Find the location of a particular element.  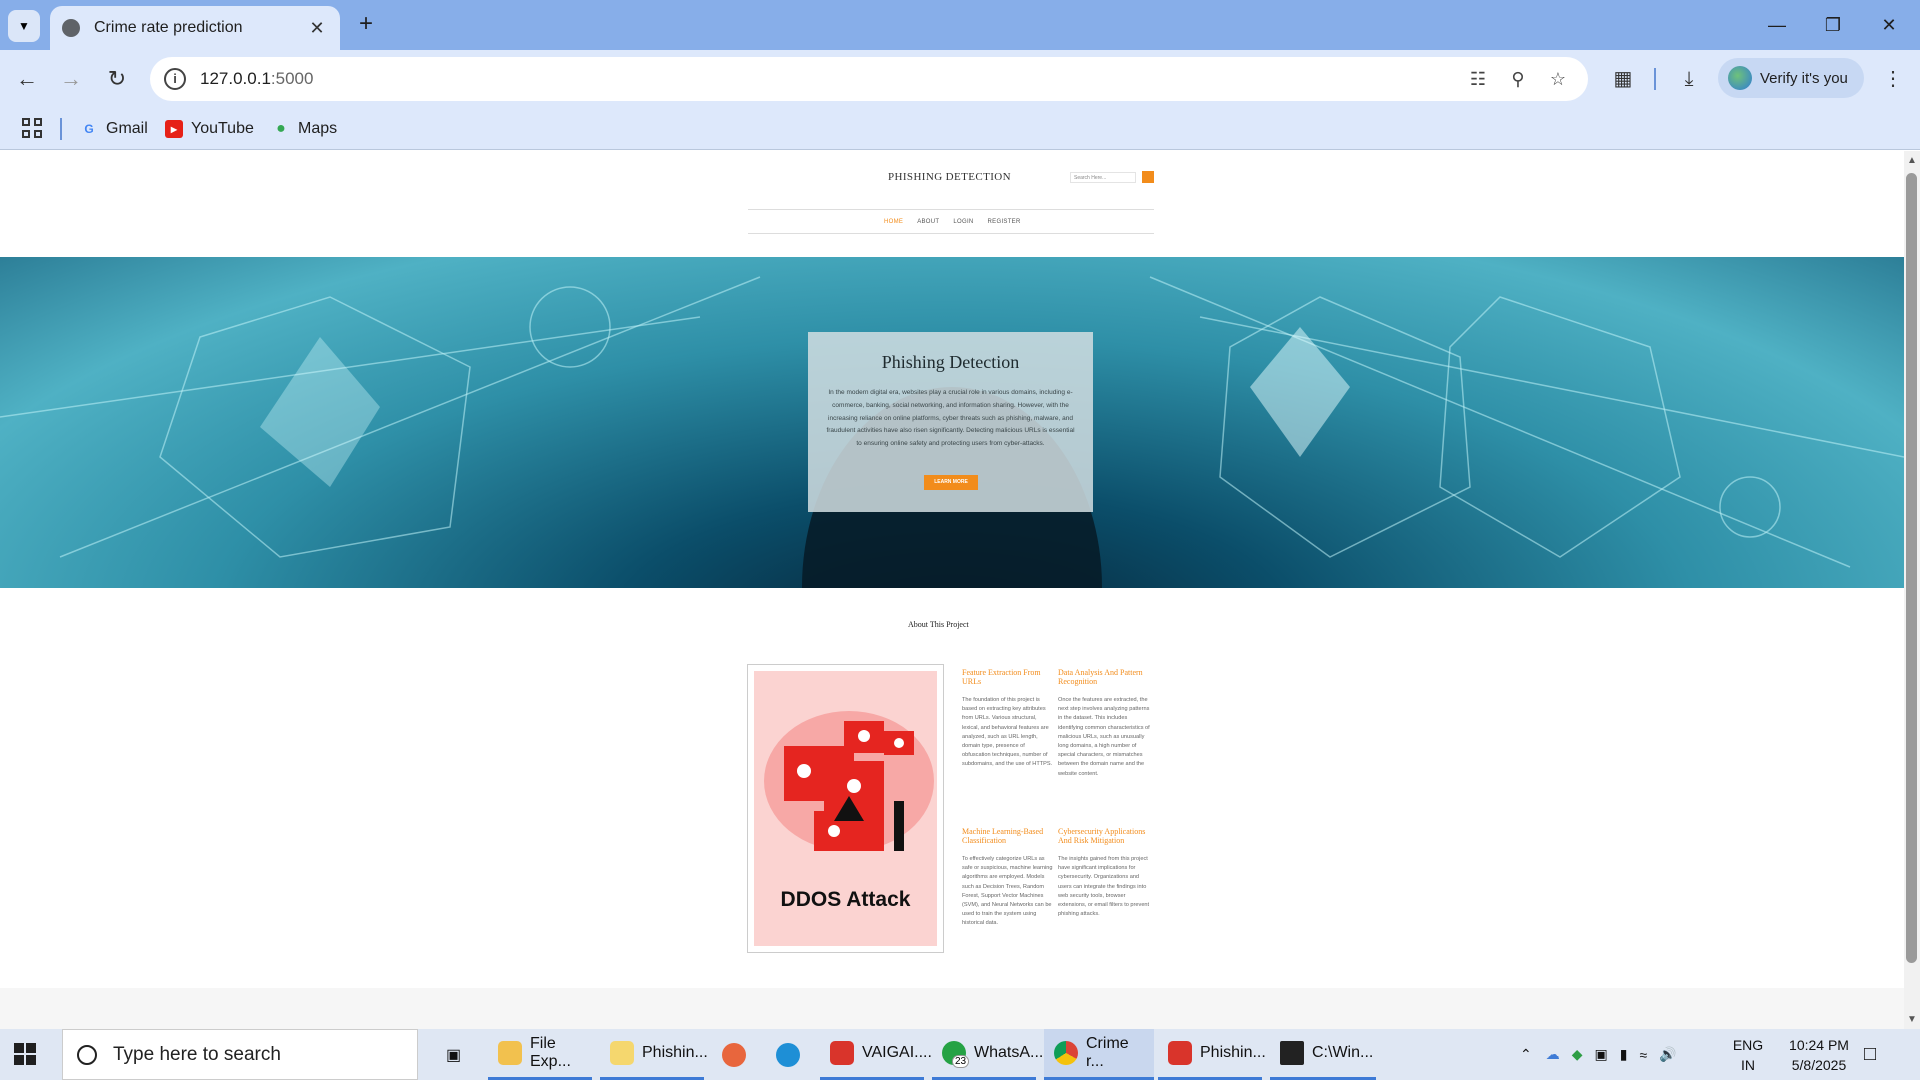

learn-more-button: LEARN MORE is located at coordinates (951, 482).